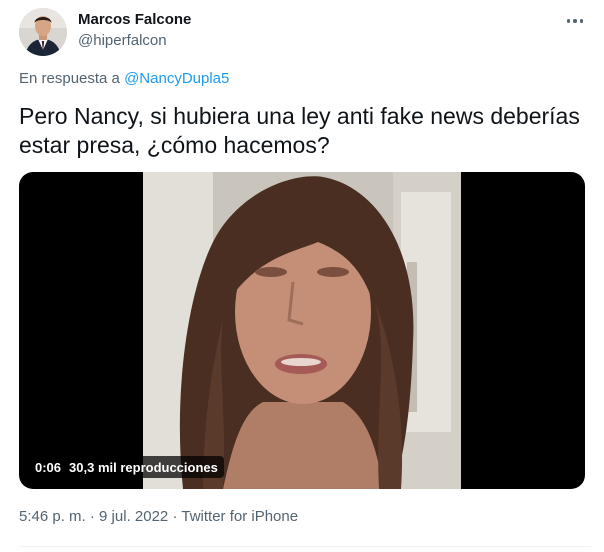  What do you see at coordinates (133, 516) in the screenshot?
I see `tweet-date: 9 jul. 2022` at bounding box center [133, 516].